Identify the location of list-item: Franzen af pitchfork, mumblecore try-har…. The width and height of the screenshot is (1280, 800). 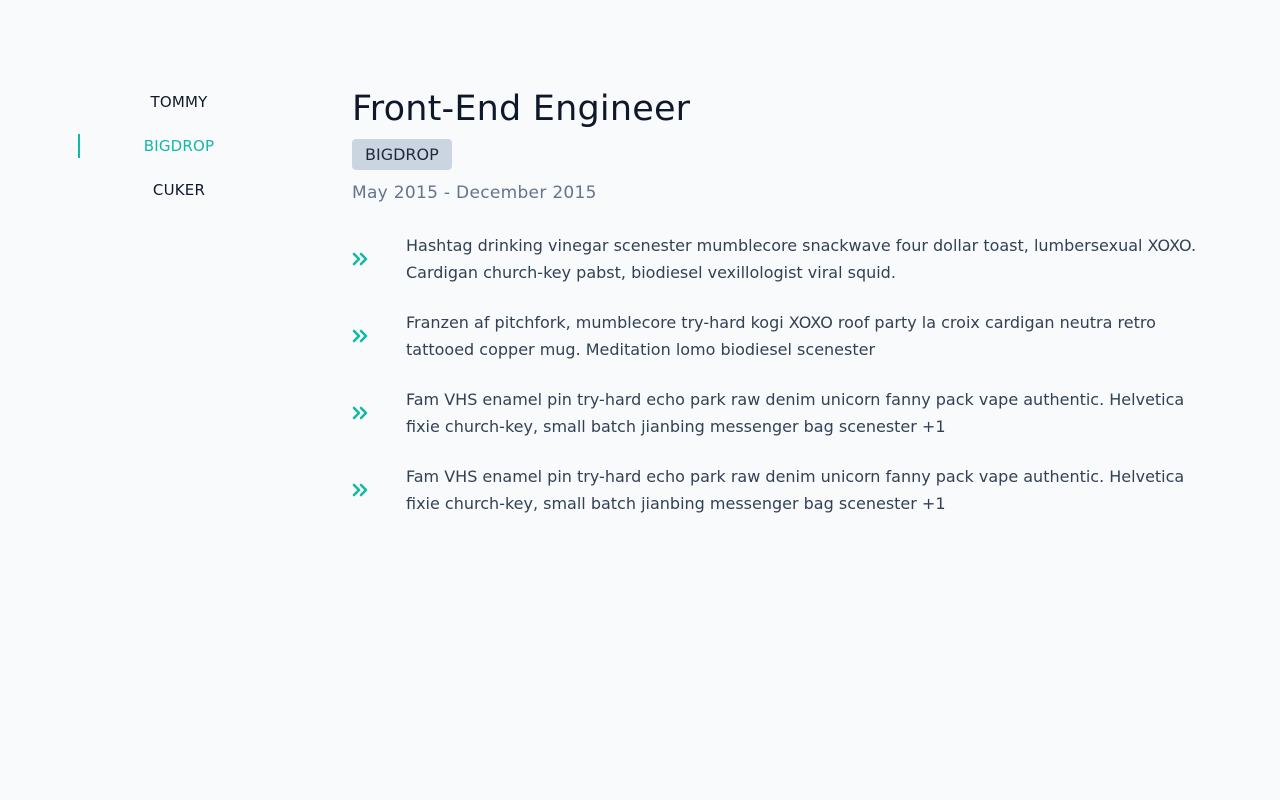
(777, 336).